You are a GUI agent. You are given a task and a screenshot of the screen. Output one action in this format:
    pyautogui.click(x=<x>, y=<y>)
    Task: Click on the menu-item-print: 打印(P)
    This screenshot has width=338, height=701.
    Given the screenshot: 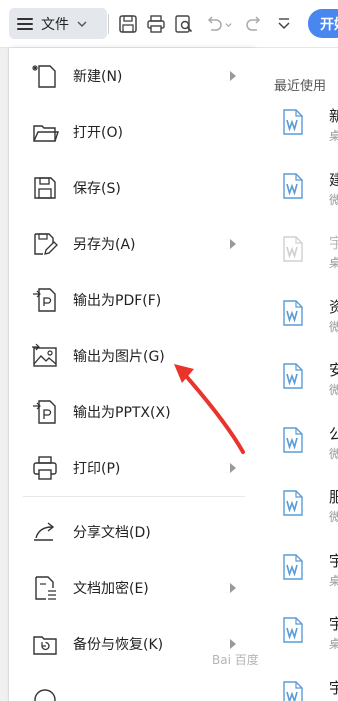 What is the action you would take?
    pyautogui.click(x=130, y=468)
    